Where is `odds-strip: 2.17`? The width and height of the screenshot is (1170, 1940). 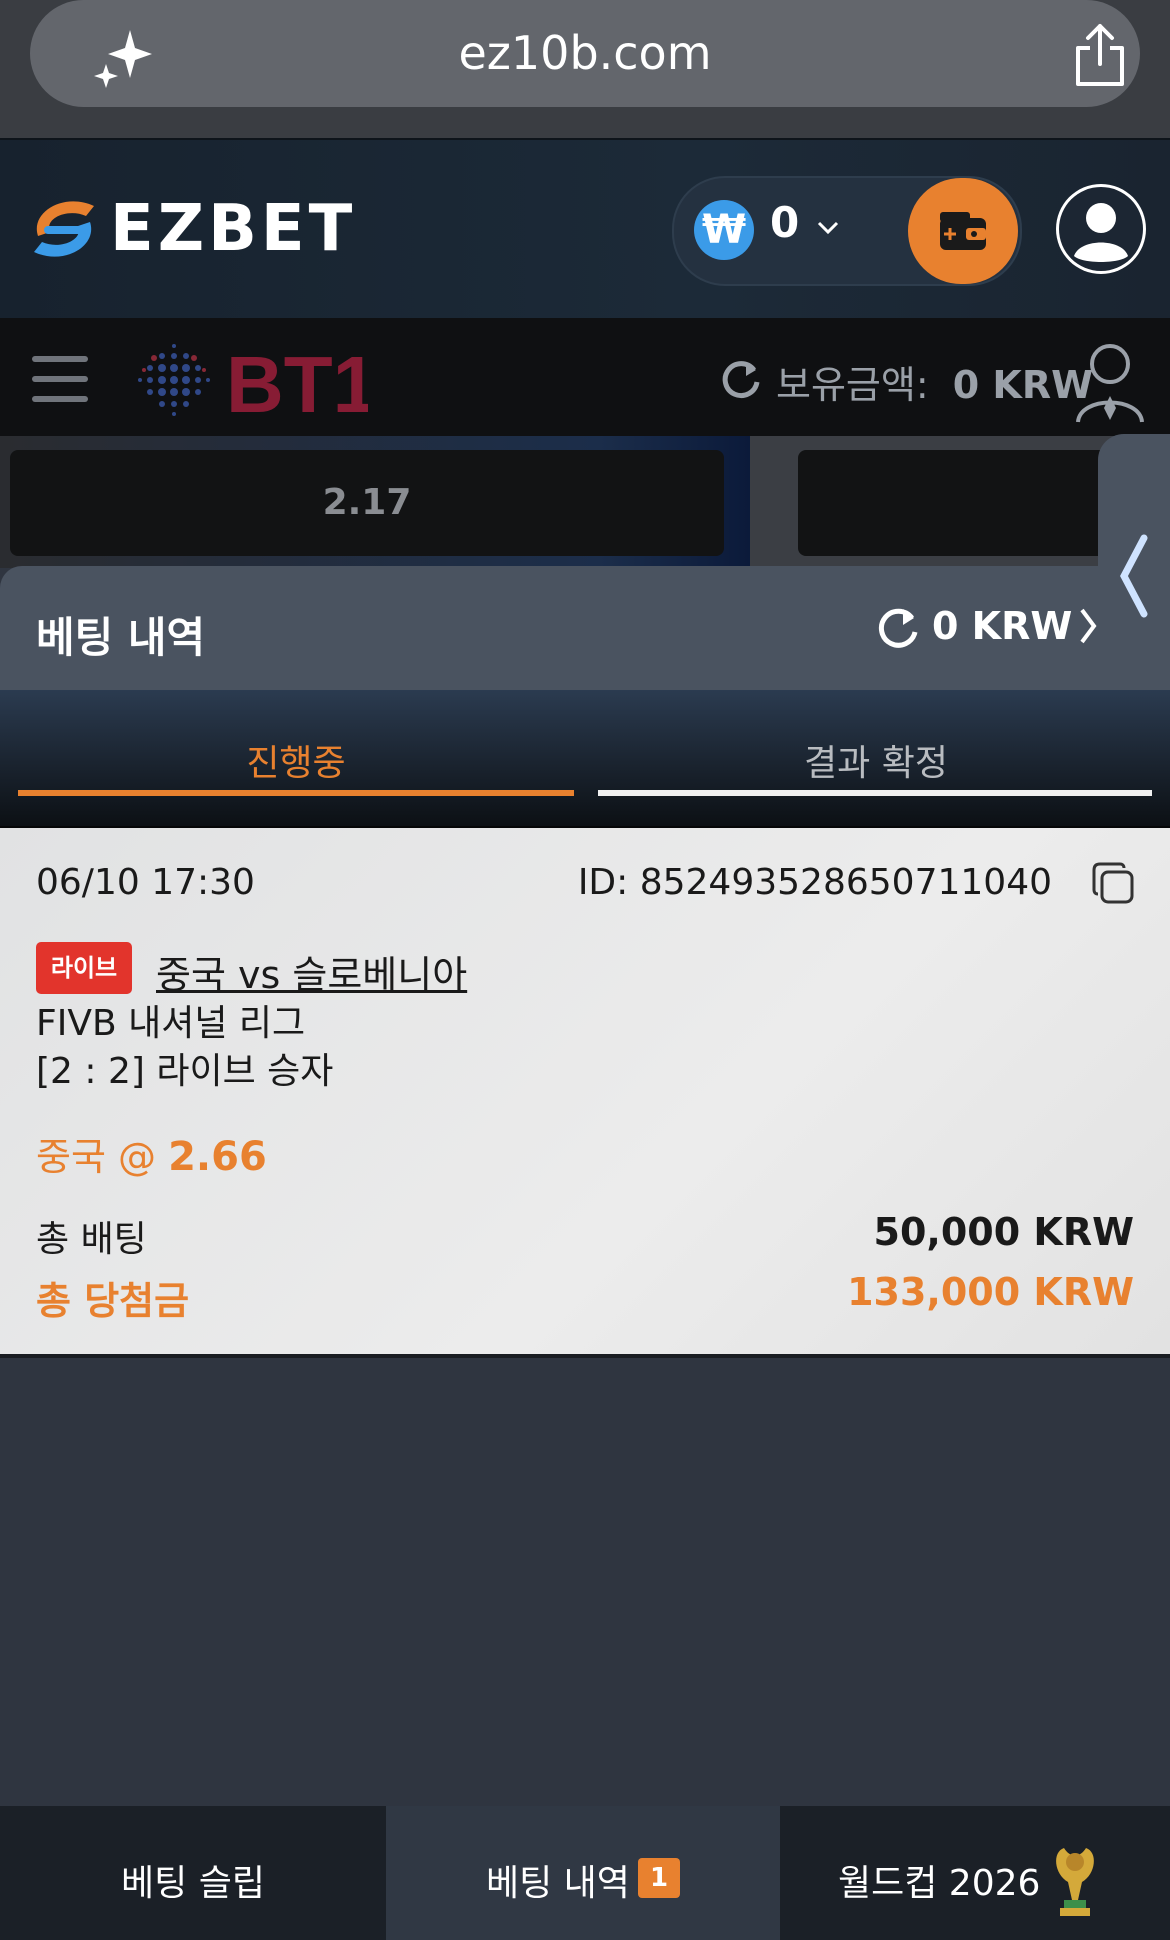 odds-strip: 2.17 is located at coordinates (585, 502).